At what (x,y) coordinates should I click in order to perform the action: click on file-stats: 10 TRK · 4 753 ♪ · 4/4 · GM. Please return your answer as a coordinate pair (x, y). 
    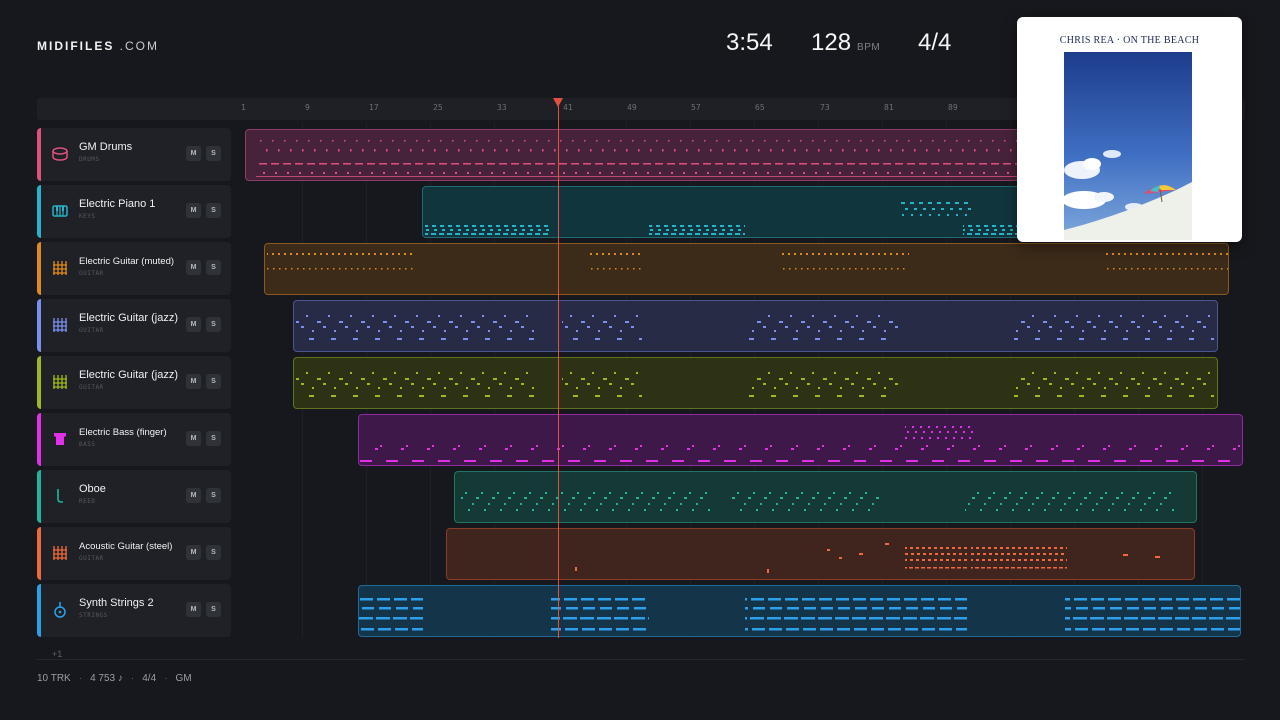
    Looking at the image, I should click on (114, 678).